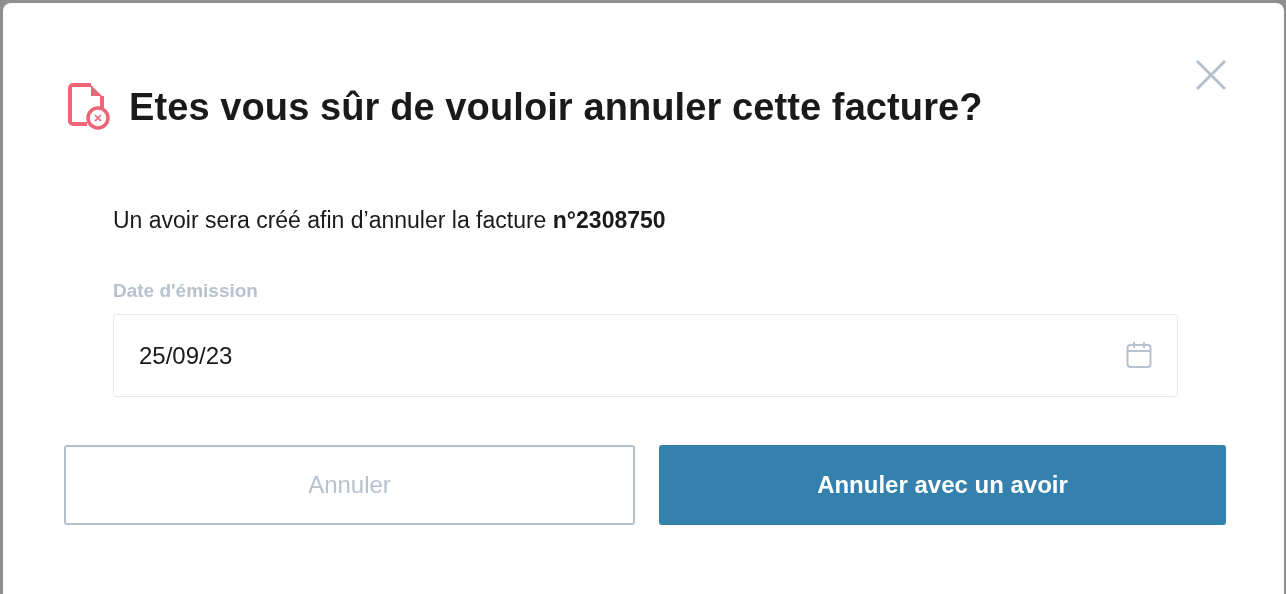 This screenshot has width=1286, height=594. I want to click on close-icon, so click(1211, 75).